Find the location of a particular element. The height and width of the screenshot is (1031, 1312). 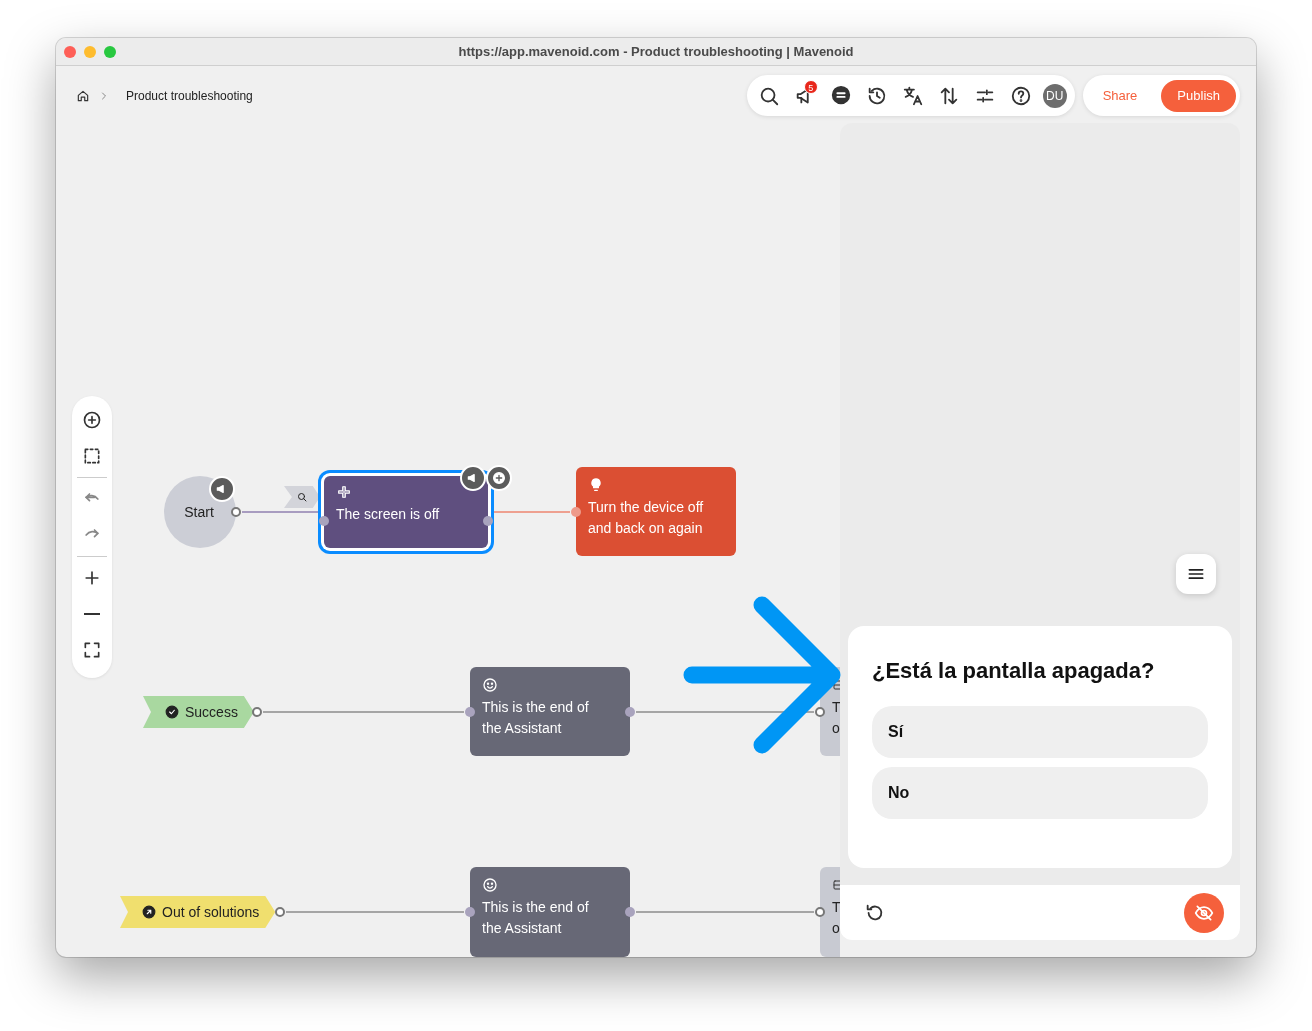

home-link is located at coordinates (83, 95).